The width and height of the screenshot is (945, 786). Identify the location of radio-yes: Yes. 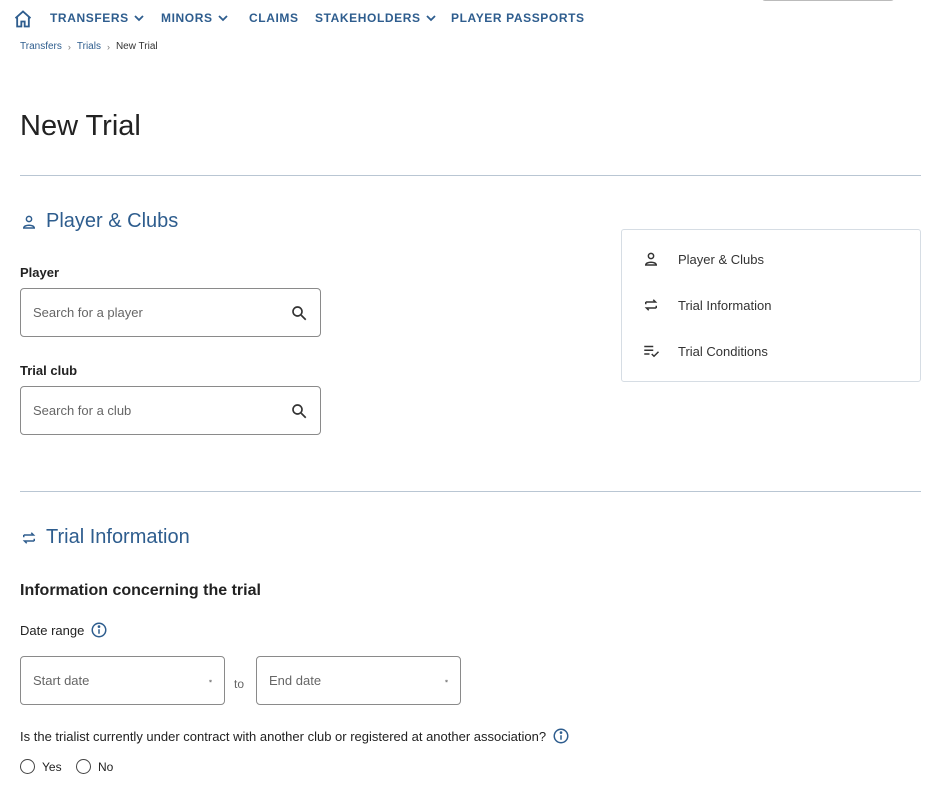
(41, 766).